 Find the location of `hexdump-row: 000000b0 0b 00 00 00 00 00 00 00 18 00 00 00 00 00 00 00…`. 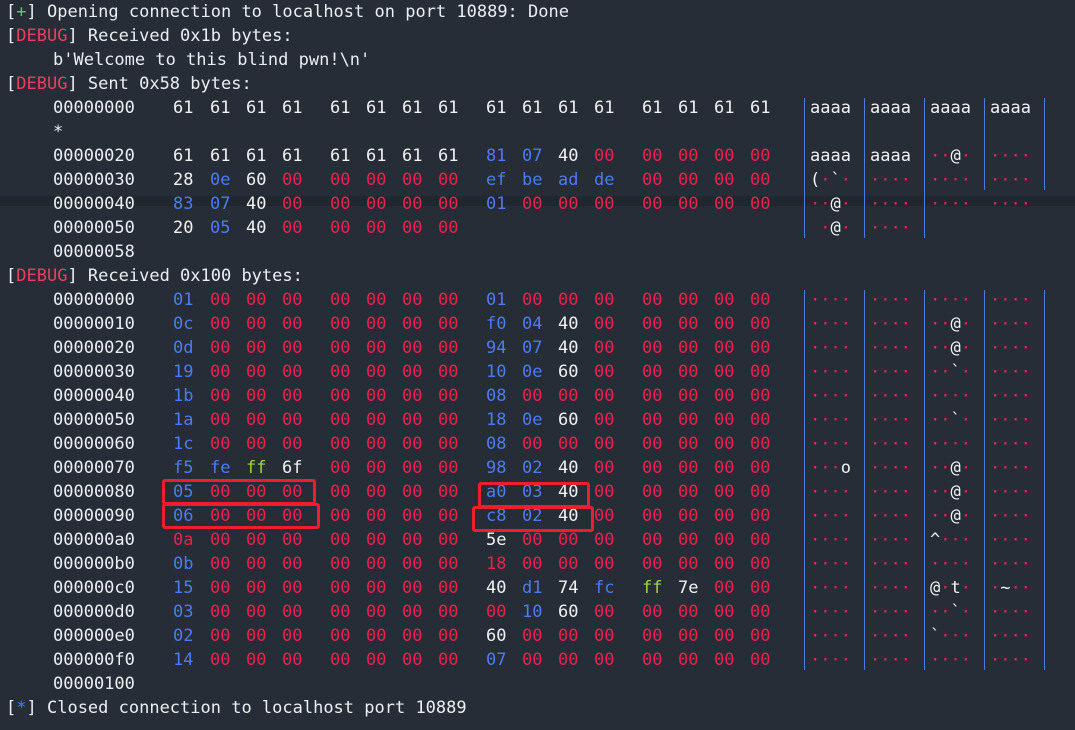

hexdump-row: 000000b0 0b 00 00 00 00 00 00 00 18 00 00 00 00 00 00 00… is located at coordinates (537, 564).